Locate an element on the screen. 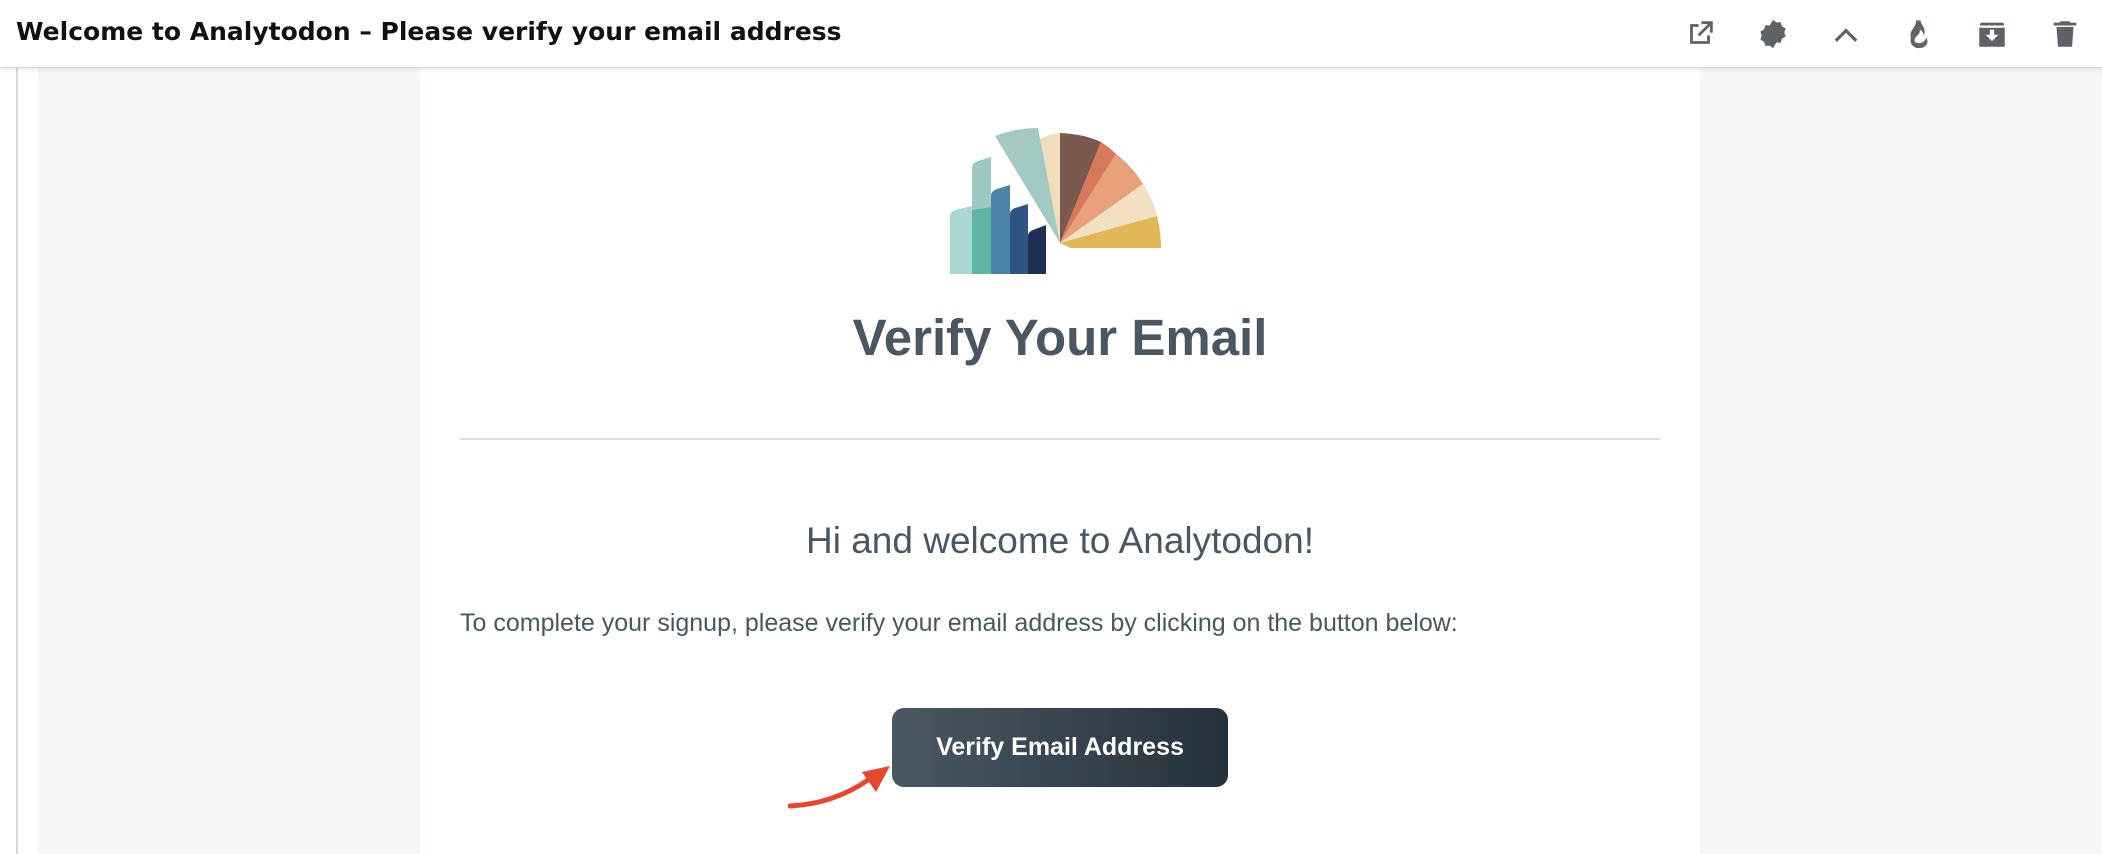  badge-button is located at coordinates (1773, 34).